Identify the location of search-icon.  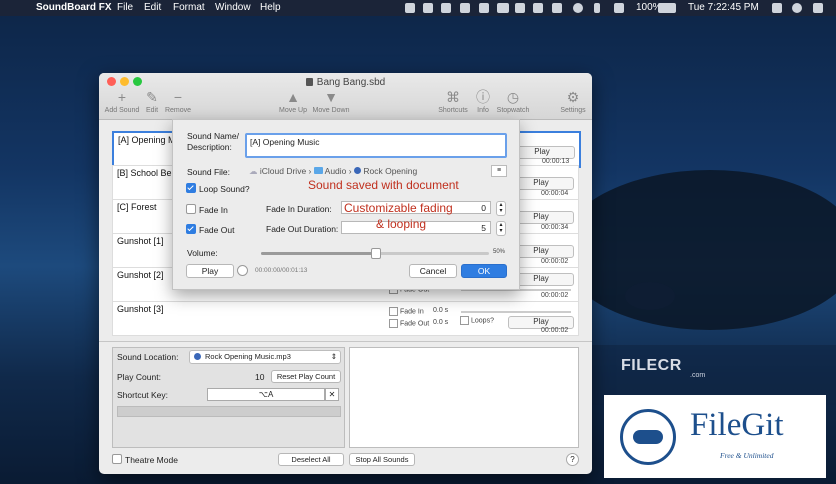
(777, 8).